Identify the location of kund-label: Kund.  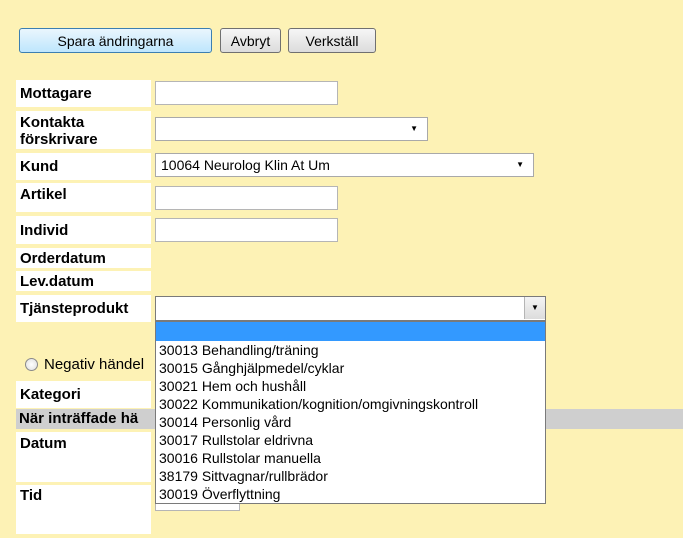
(83, 166).